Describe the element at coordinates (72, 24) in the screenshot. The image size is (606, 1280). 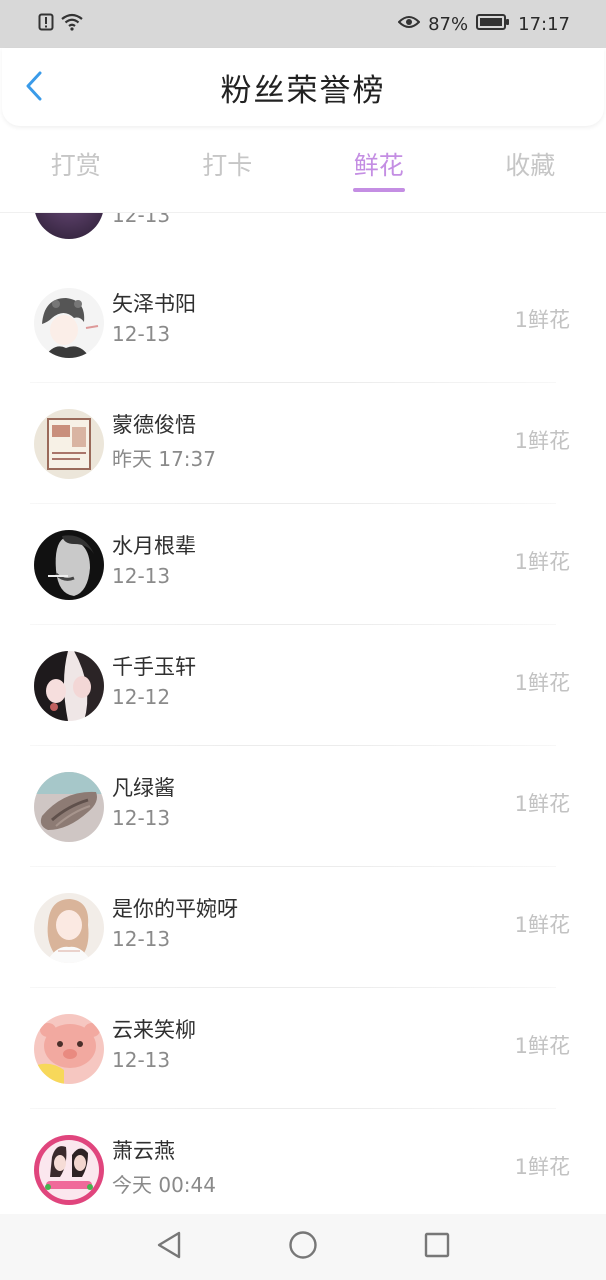
I see `wifi-icon` at that location.